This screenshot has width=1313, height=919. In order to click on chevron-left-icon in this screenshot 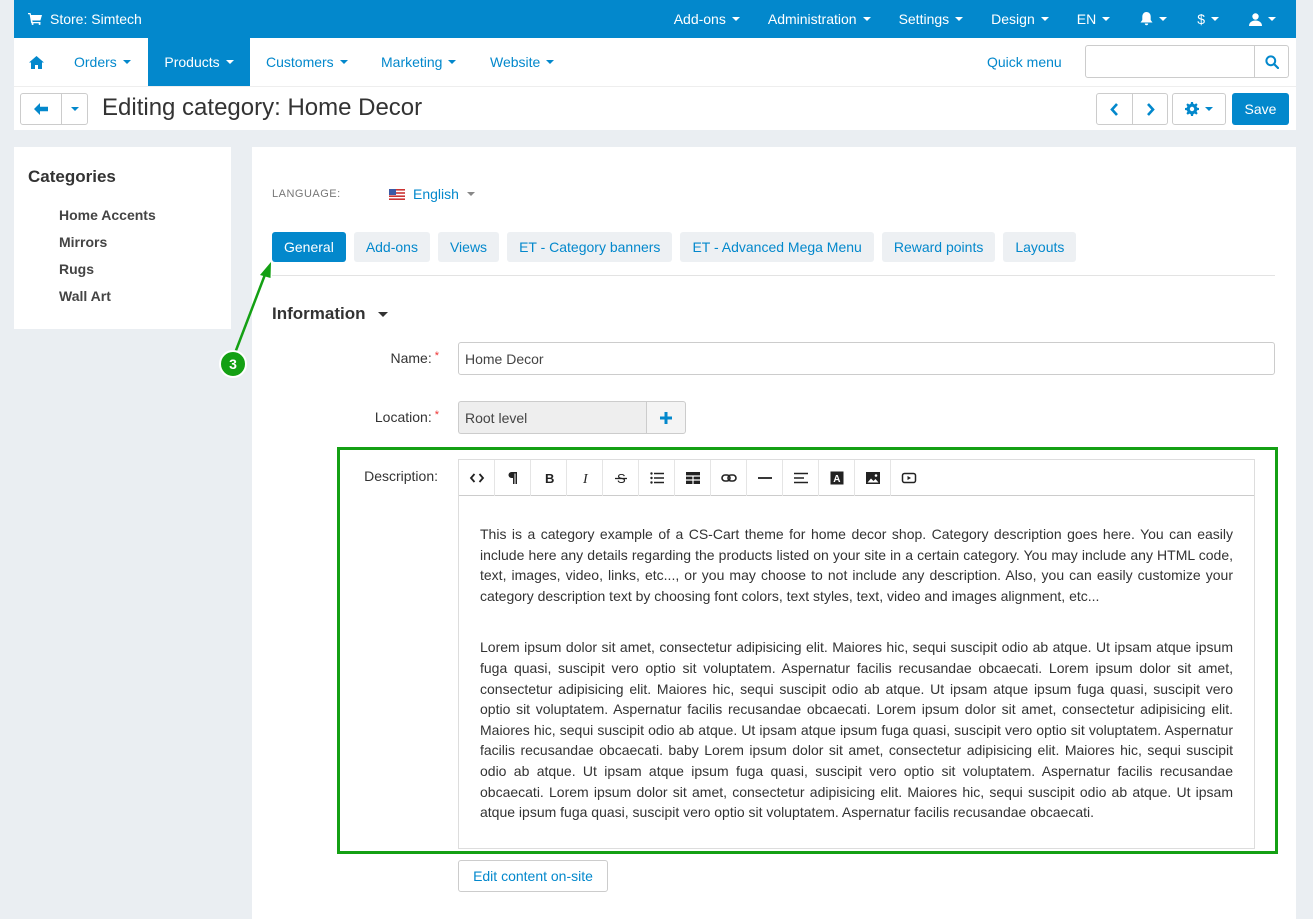, I will do `click(1114, 109)`.